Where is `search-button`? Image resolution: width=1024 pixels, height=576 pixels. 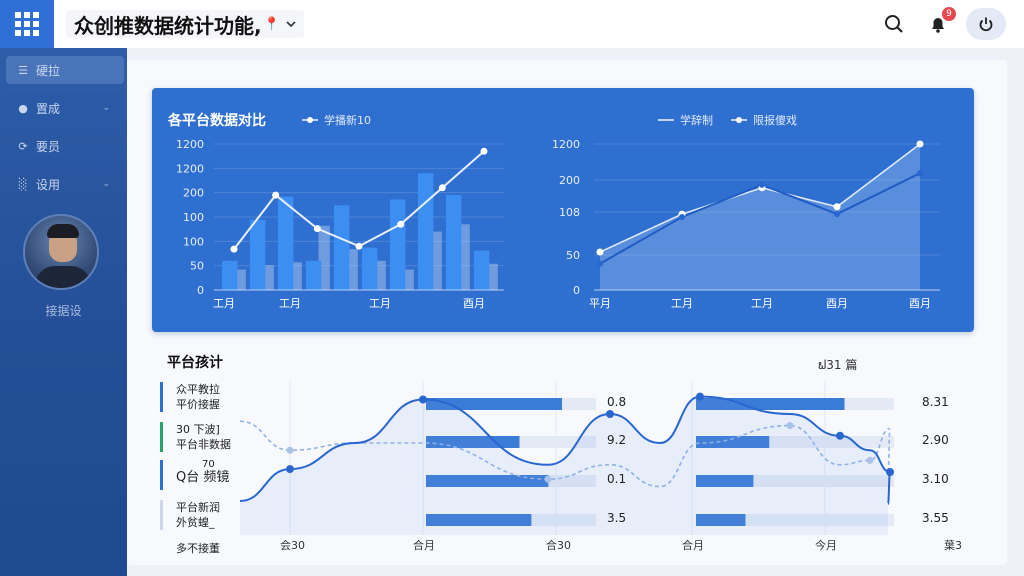 search-button is located at coordinates (894, 24).